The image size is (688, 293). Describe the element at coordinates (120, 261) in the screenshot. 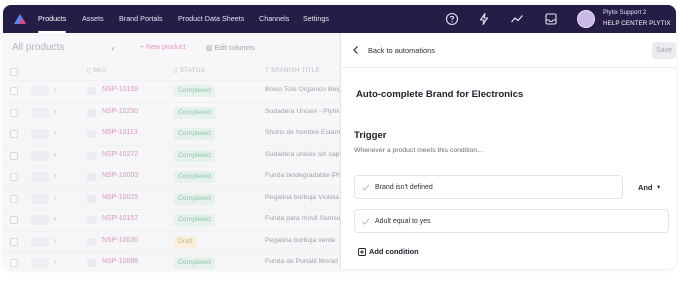

I see `row-sku: NSP-10086` at that location.